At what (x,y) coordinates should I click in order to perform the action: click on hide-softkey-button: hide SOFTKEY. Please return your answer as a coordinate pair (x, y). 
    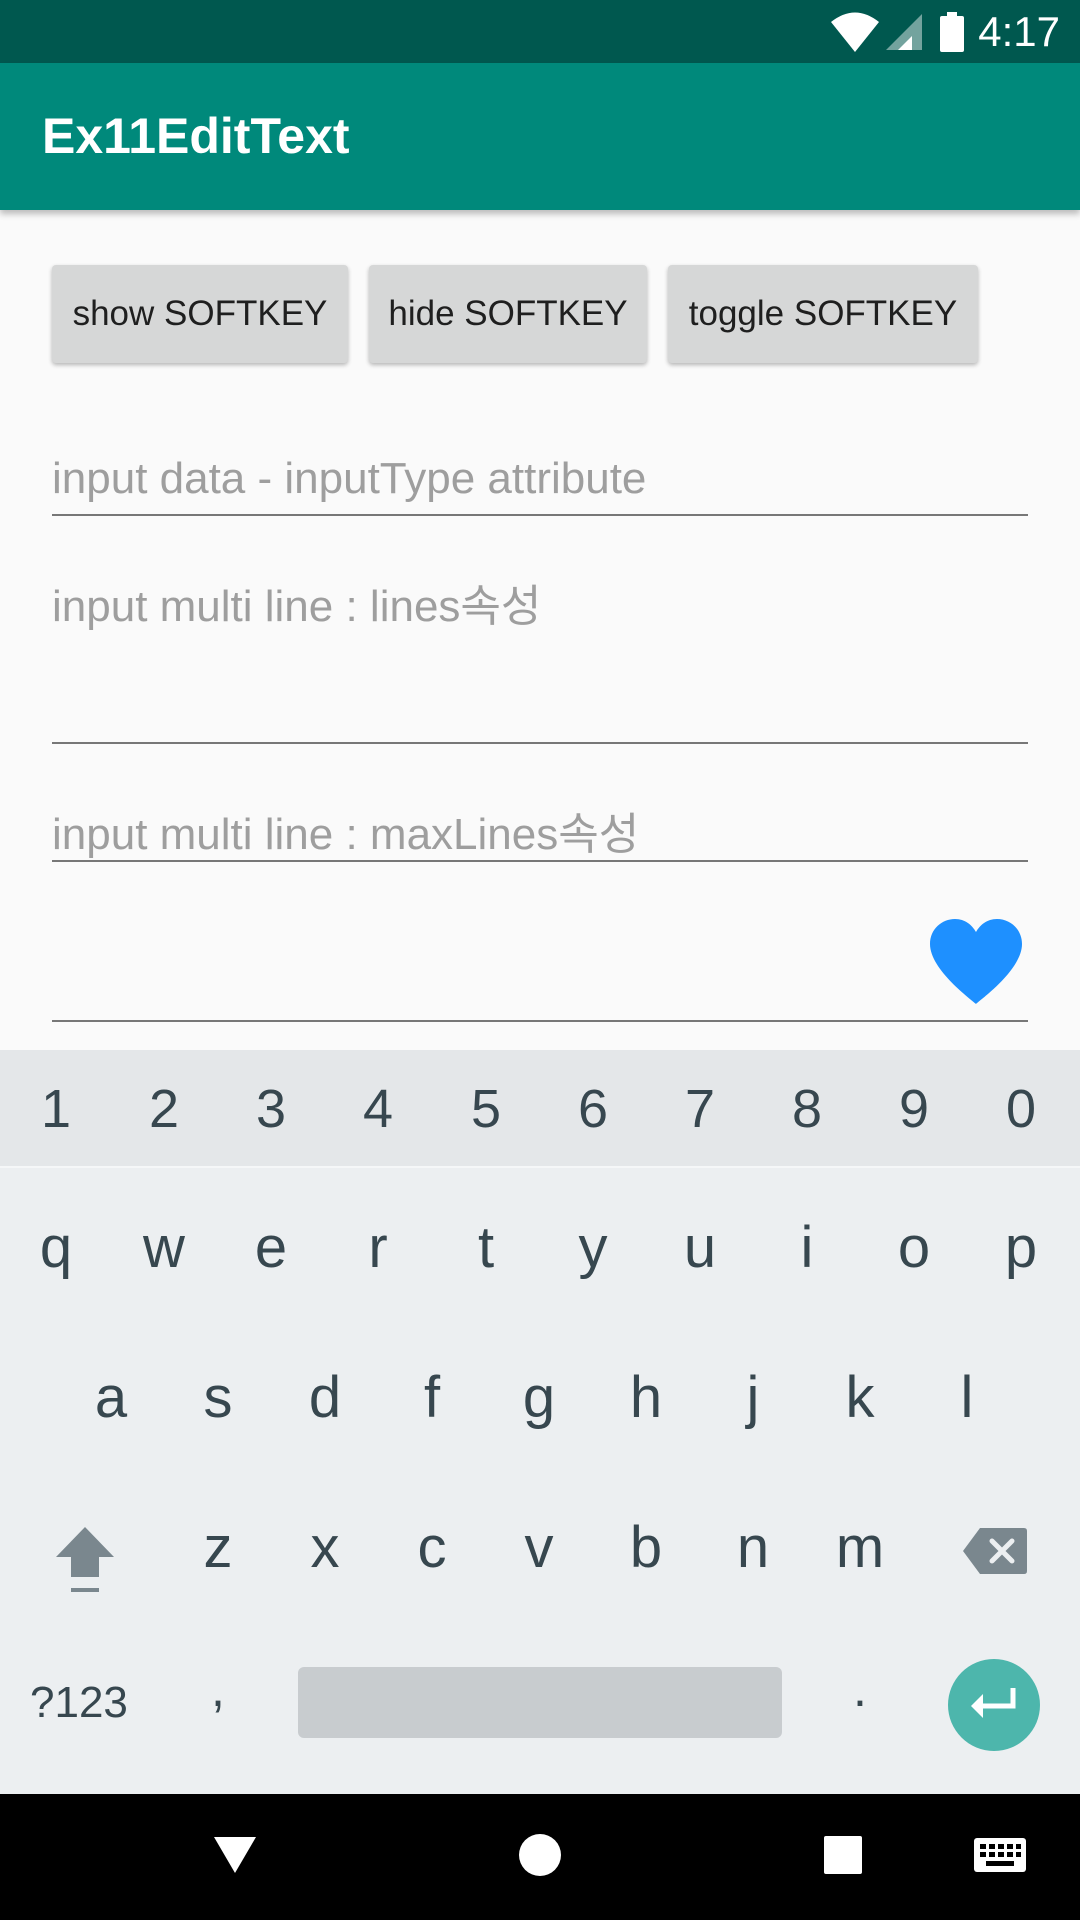
    Looking at the image, I should click on (508, 314).